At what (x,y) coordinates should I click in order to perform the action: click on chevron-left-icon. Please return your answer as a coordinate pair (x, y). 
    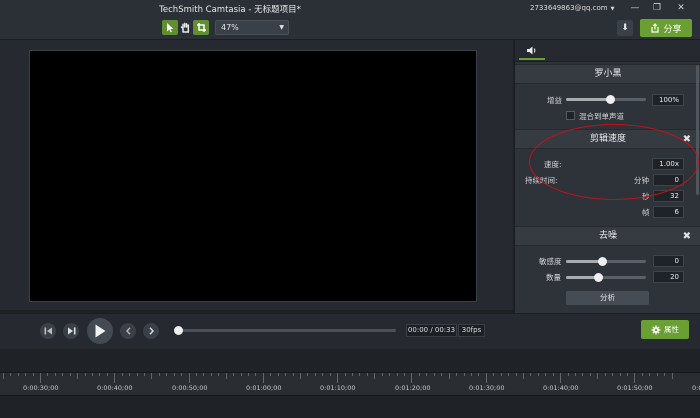
    Looking at the image, I should click on (128, 331).